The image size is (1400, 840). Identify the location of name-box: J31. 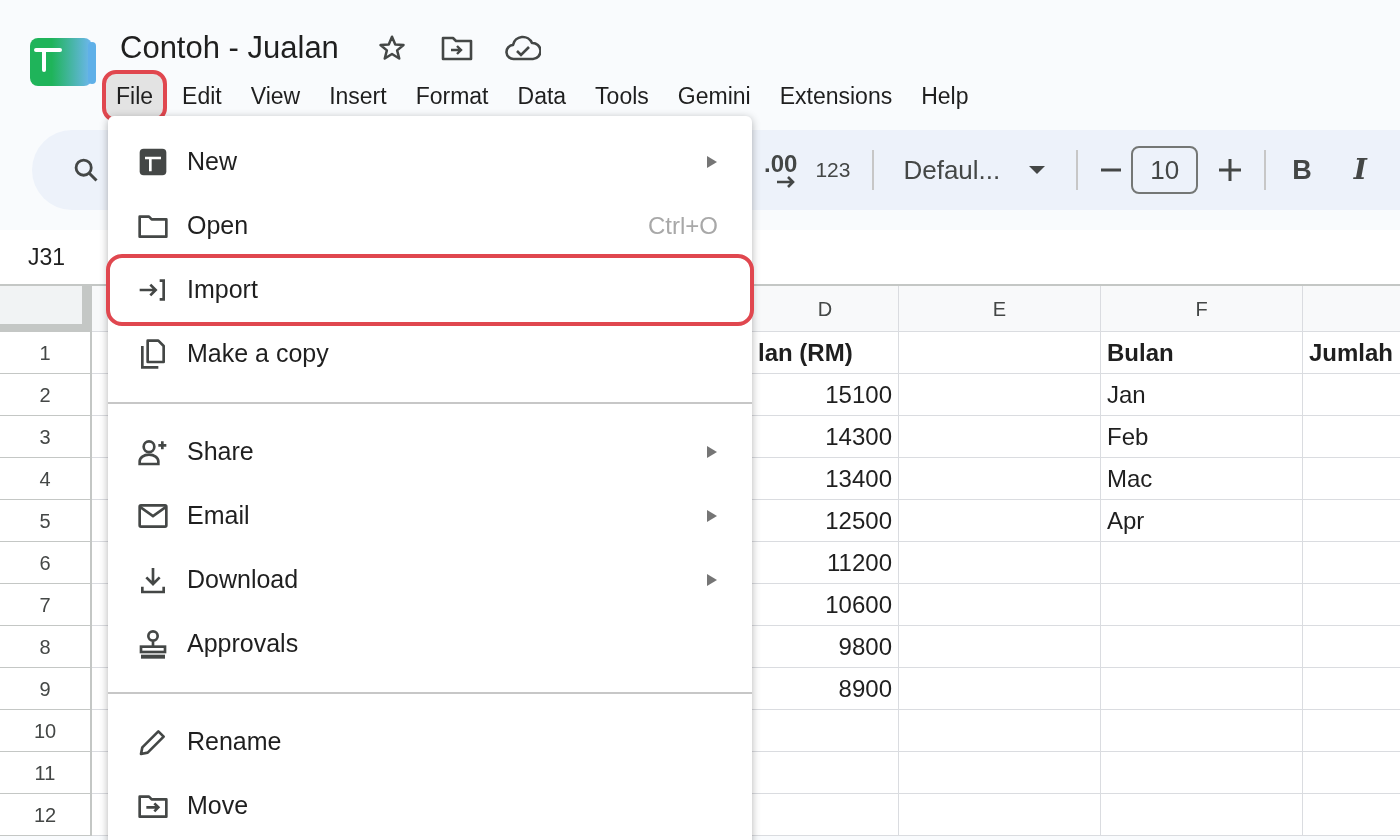
(47, 257).